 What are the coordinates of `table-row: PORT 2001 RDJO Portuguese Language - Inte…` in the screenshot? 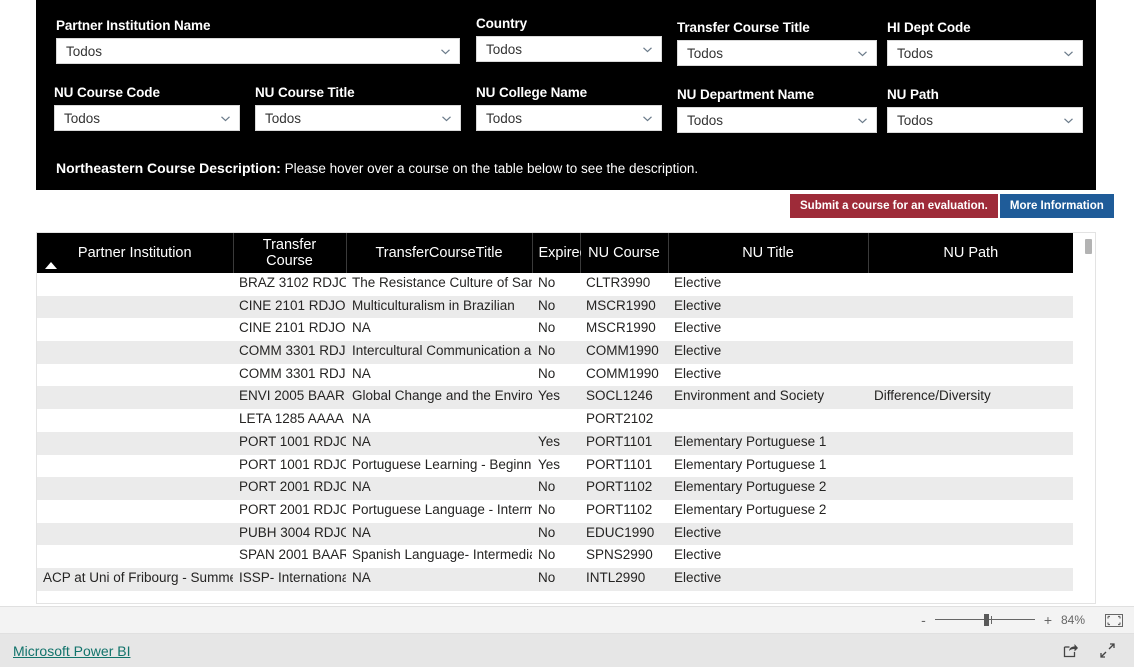 It's located at (555, 511).